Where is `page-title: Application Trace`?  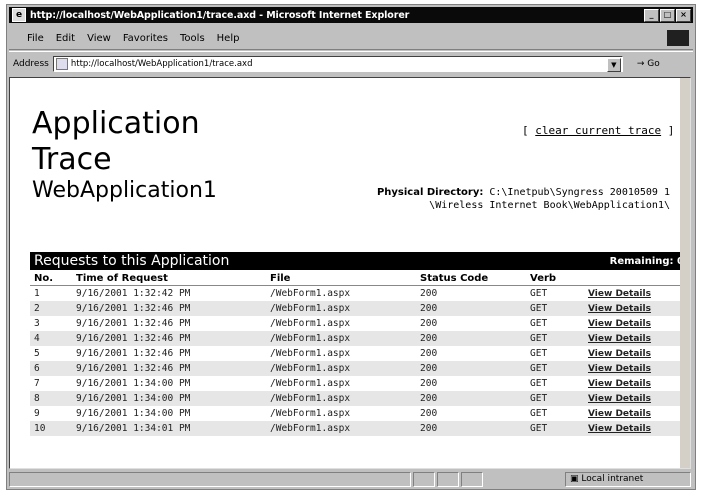 page-title: Application Trace is located at coordinates (116, 142).